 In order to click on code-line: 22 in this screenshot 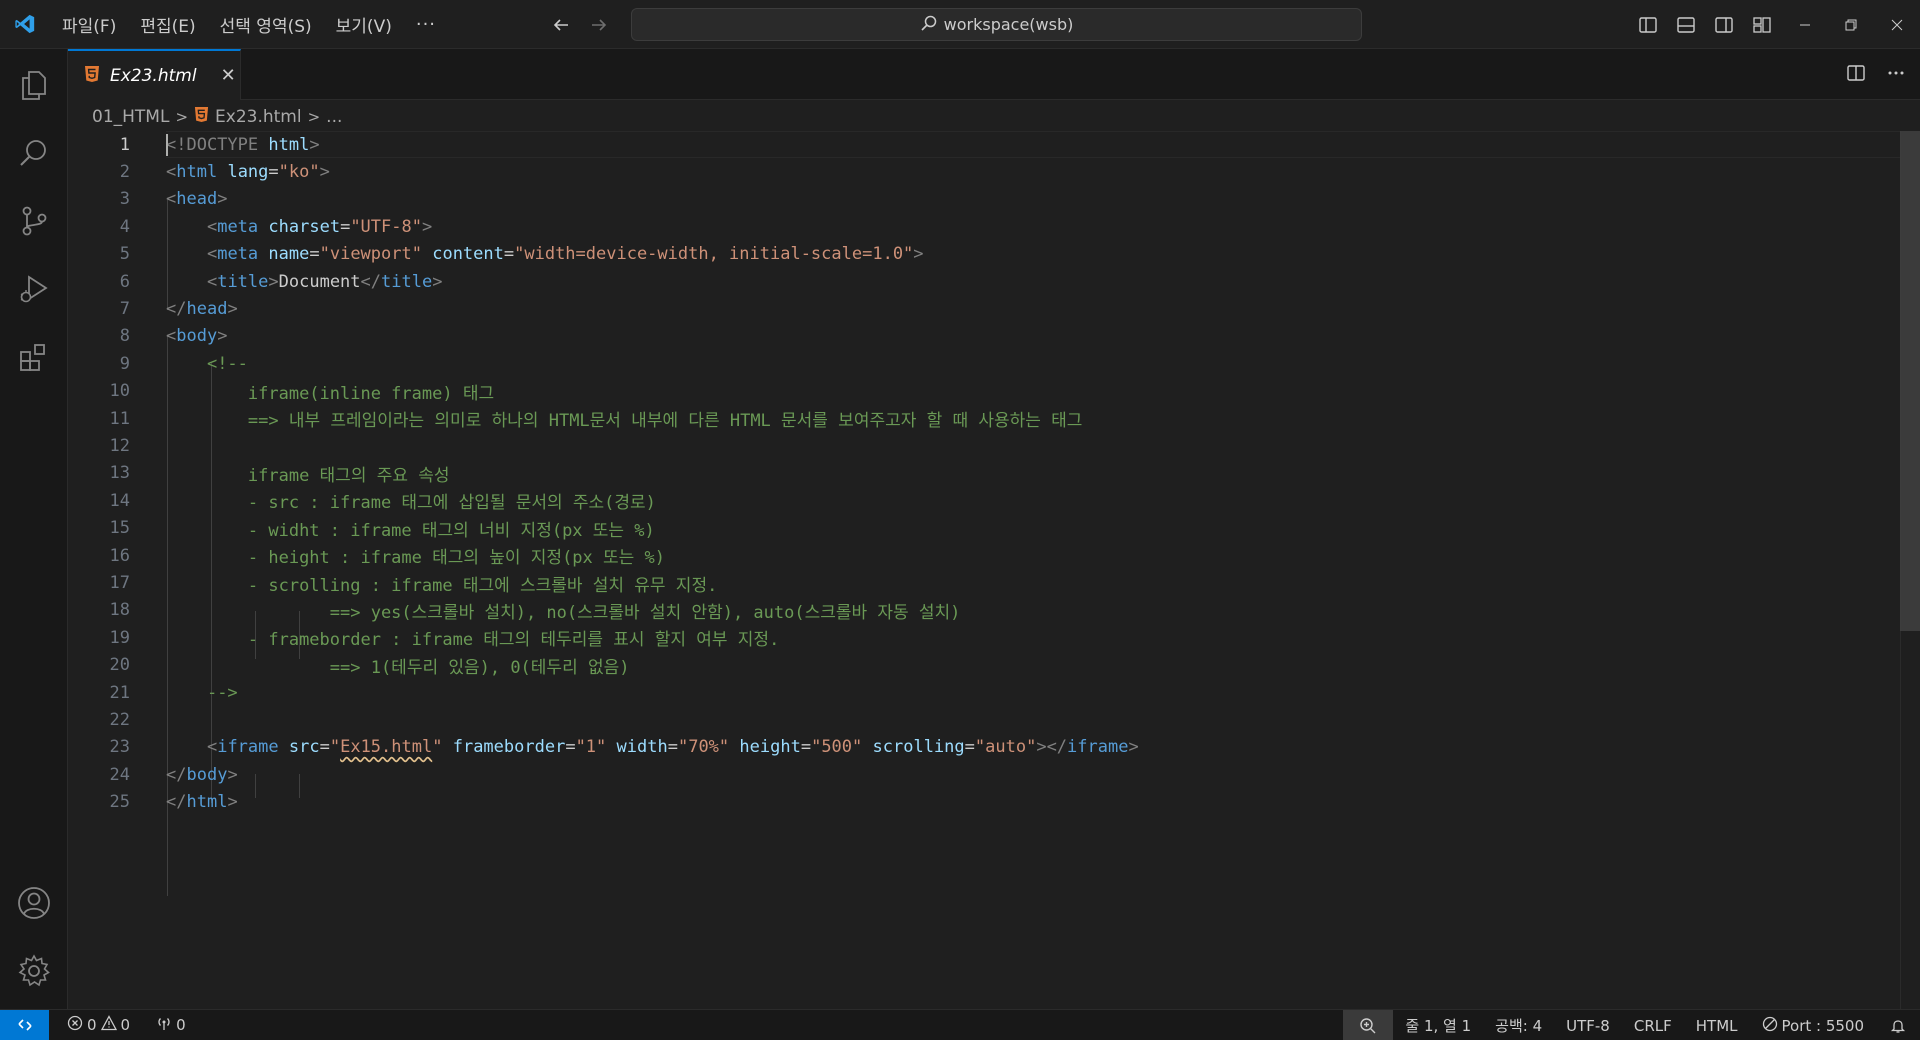, I will do `click(984, 719)`.